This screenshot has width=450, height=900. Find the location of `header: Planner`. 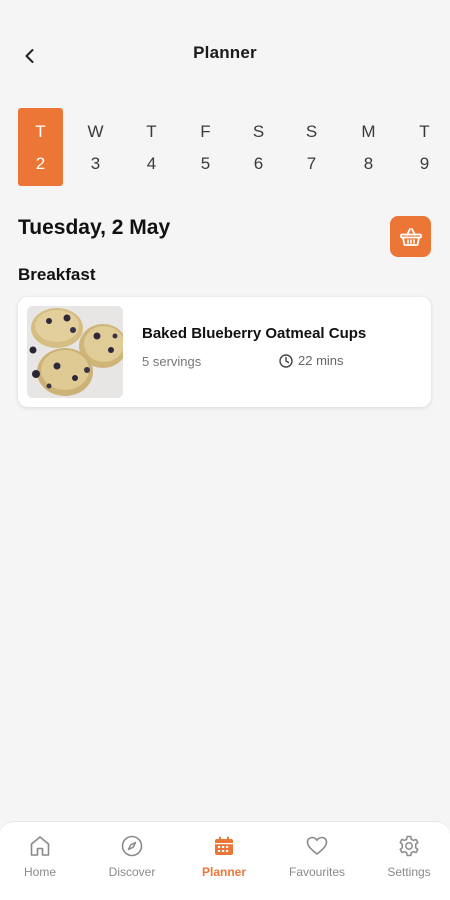

header: Planner is located at coordinates (225, 55).